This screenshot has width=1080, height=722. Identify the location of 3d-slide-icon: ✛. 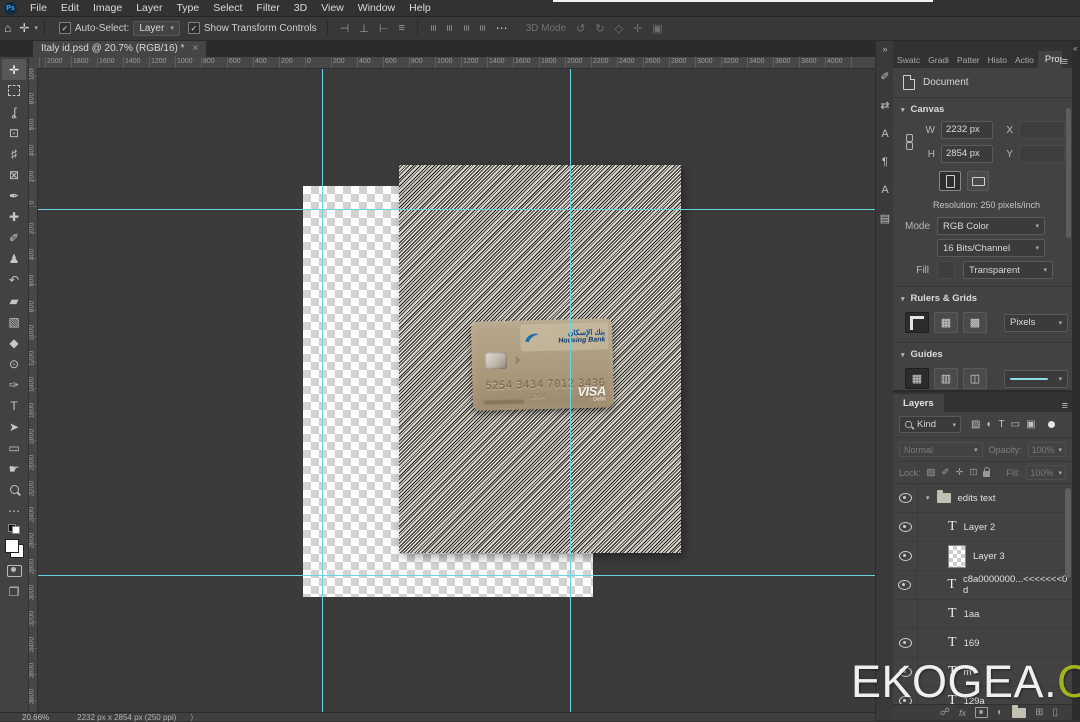
(637, 28).